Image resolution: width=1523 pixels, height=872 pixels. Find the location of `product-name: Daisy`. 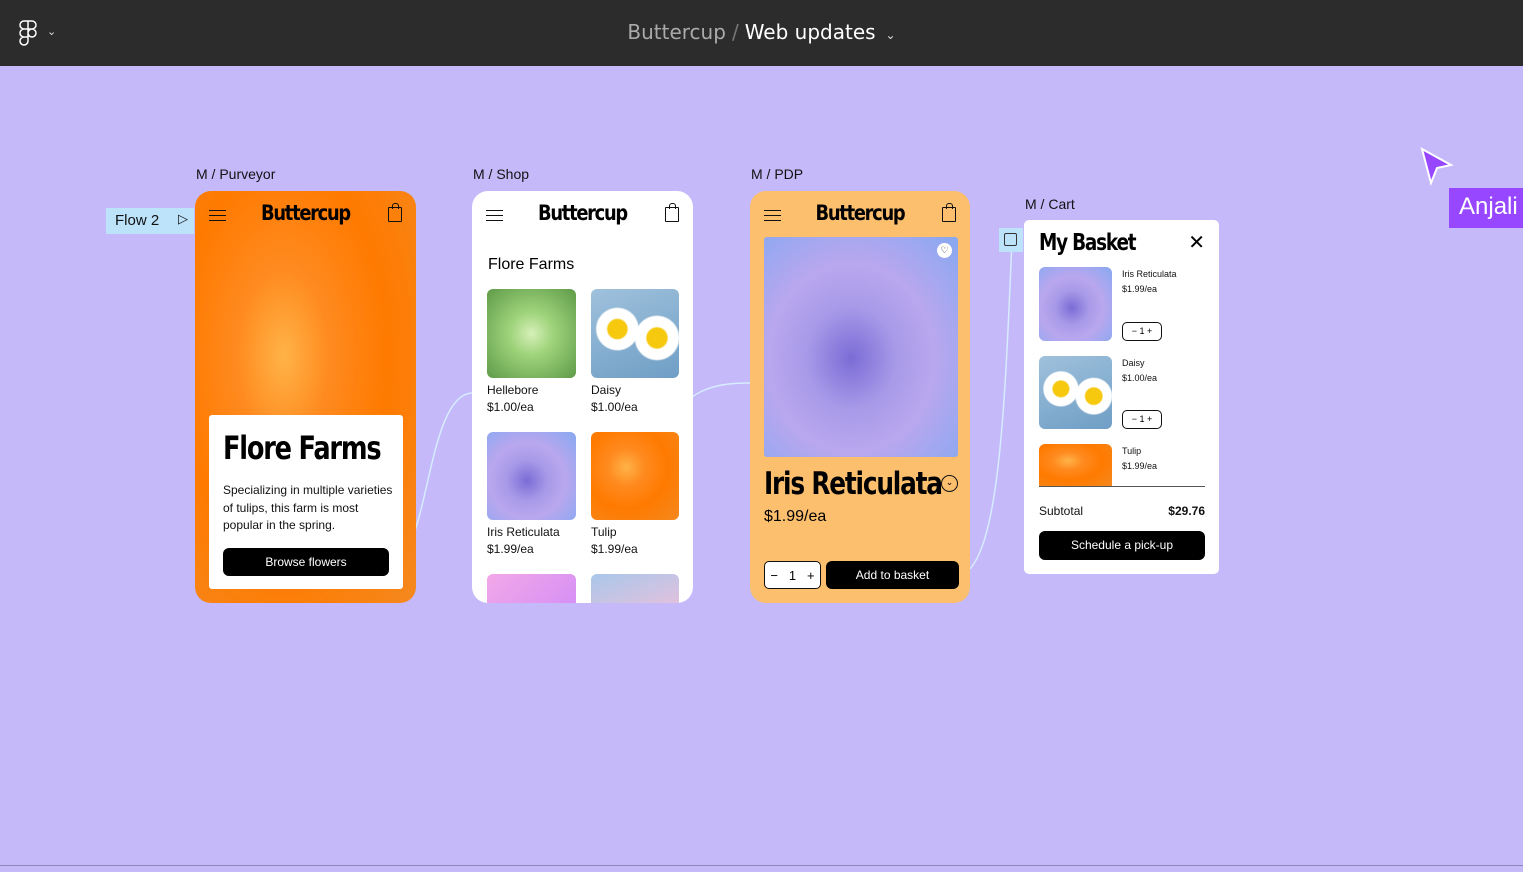

product-name: Daisy is located at coordinates (606, 390).